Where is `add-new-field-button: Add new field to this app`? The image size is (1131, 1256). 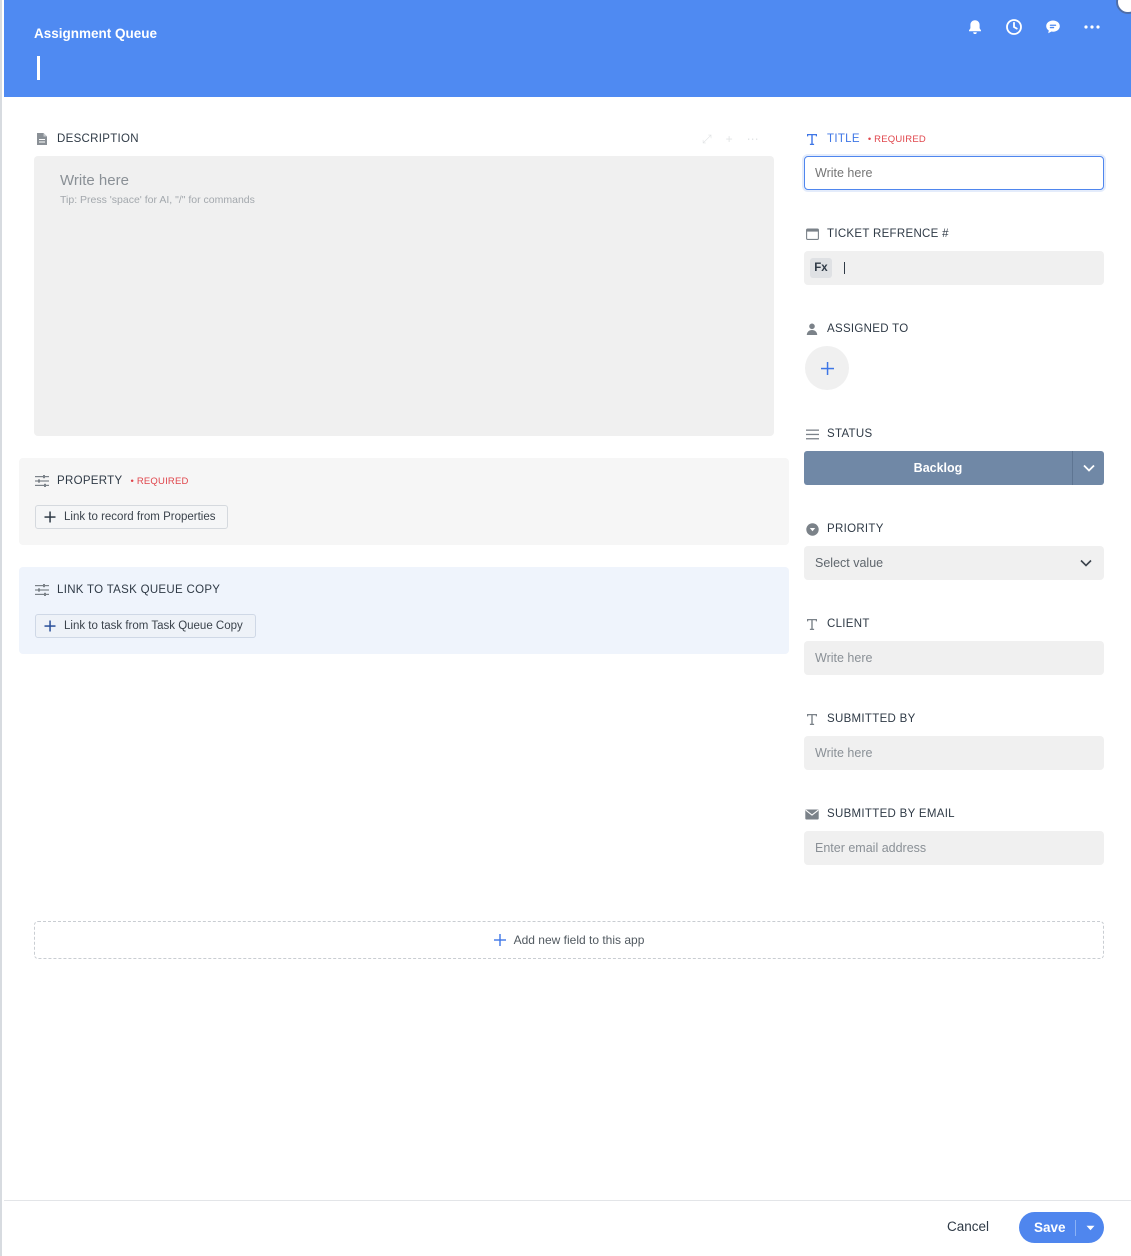 add-new-field-button: Add new field to this app is located at coordinates (569, 940).